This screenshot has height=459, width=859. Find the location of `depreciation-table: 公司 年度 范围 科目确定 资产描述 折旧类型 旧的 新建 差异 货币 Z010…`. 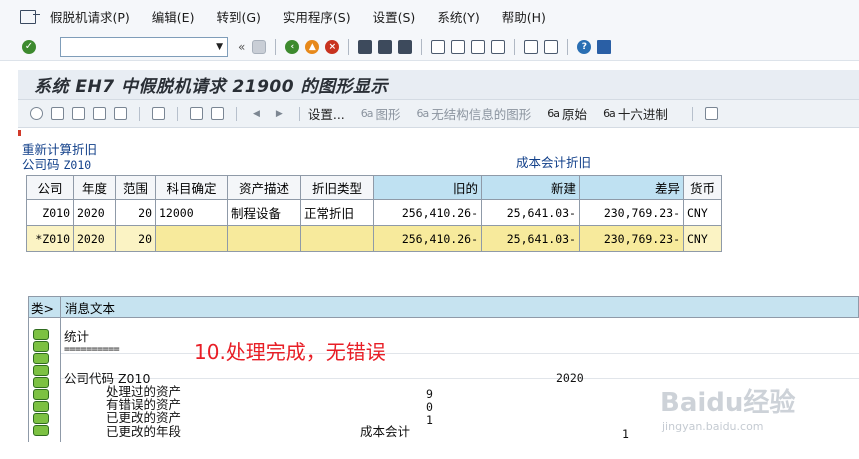

depreciation-table: 公司 年度 范围 科目确定 资产描述 折旧类型 旧的 新建 差异 货币 Z010… is located at coordinates (374, 213).